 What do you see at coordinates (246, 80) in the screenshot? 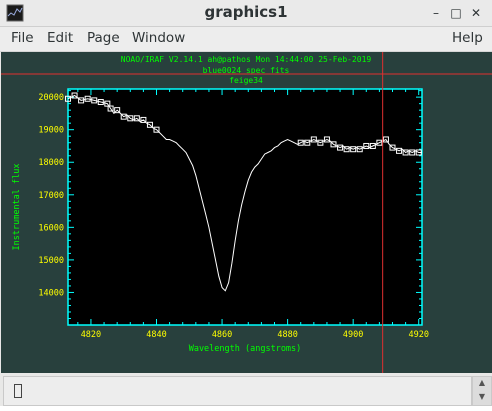
I see `plot-header-line3: feige34` at bounding box center [246, 80].